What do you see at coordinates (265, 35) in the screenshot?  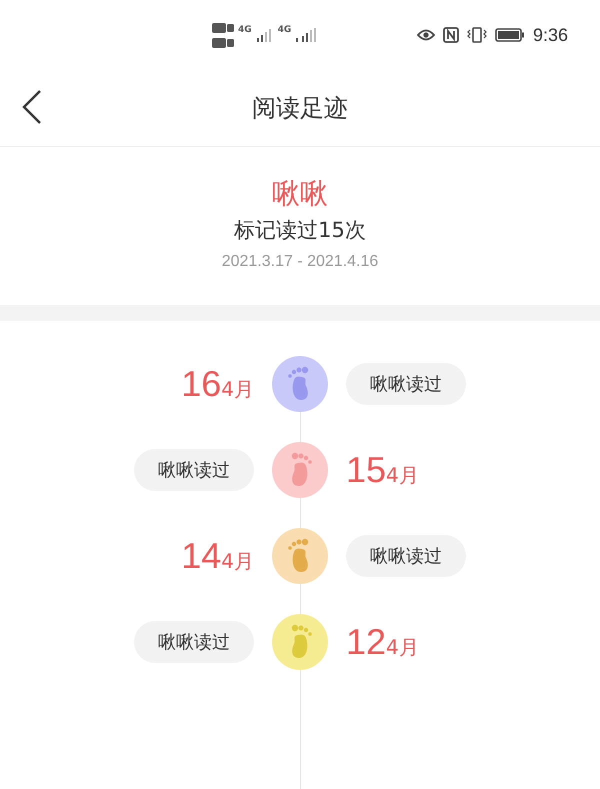 I see `signal-icon` at bounding box center [265, 35].